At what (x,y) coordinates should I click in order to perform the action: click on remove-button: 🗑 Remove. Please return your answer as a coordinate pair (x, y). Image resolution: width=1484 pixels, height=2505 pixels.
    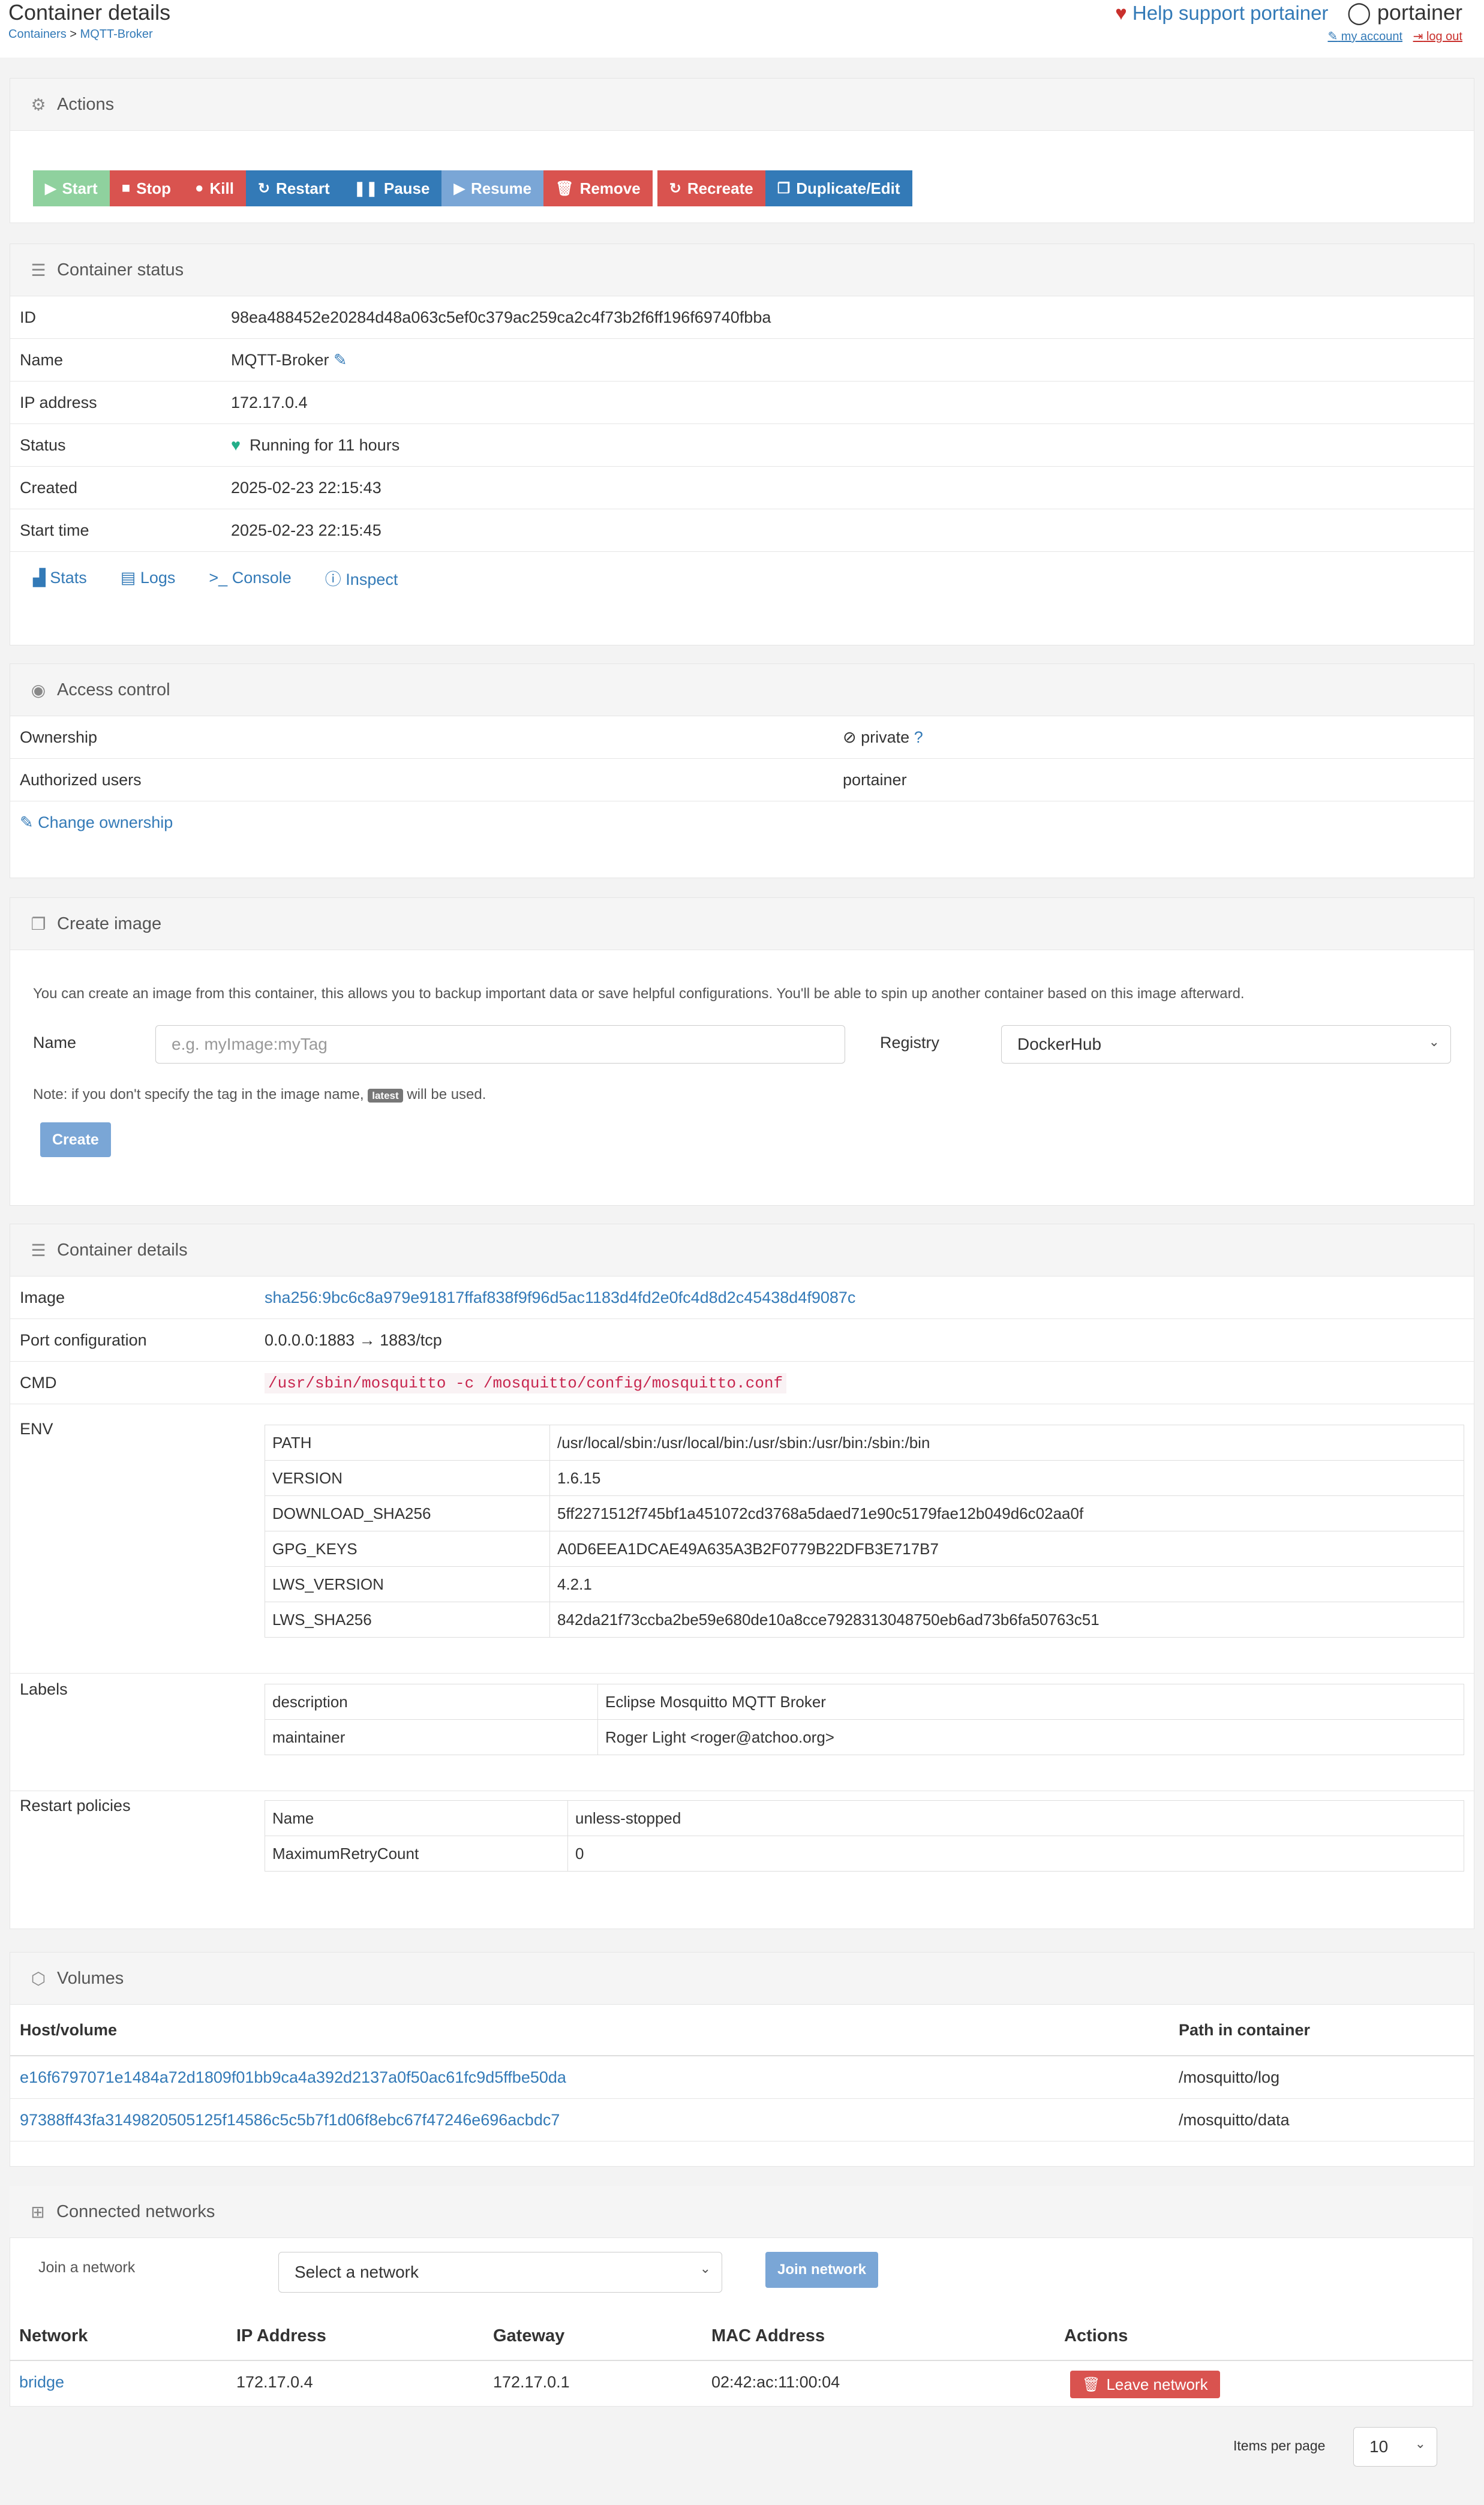
    Looking at the image, I should click on (598, 188).